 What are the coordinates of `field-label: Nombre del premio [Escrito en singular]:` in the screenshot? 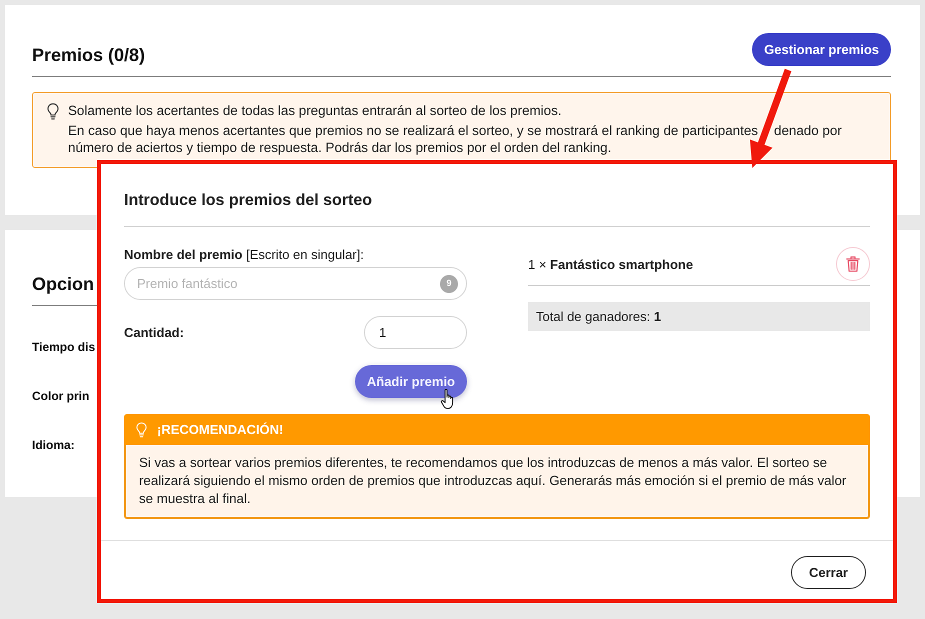 It's located at (244, 255).